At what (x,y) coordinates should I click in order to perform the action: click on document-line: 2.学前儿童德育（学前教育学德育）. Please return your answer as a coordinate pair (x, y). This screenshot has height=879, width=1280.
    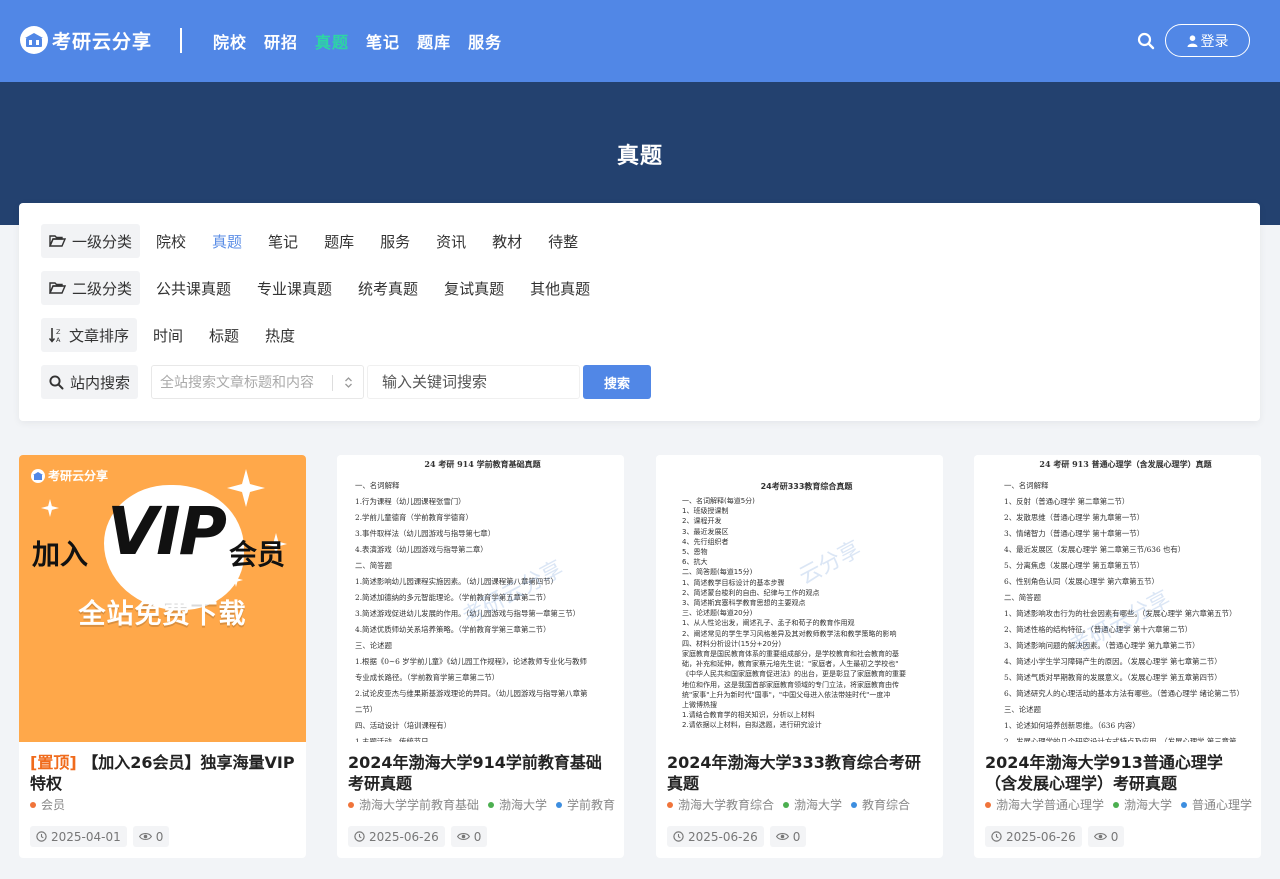
    Looking at the image, I should click on (414, 517).